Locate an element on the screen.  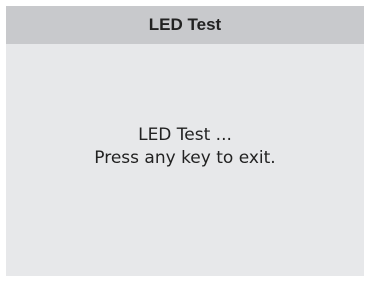
status-message-line-2: Press any key to exit. is located at coordinates (185, 158).